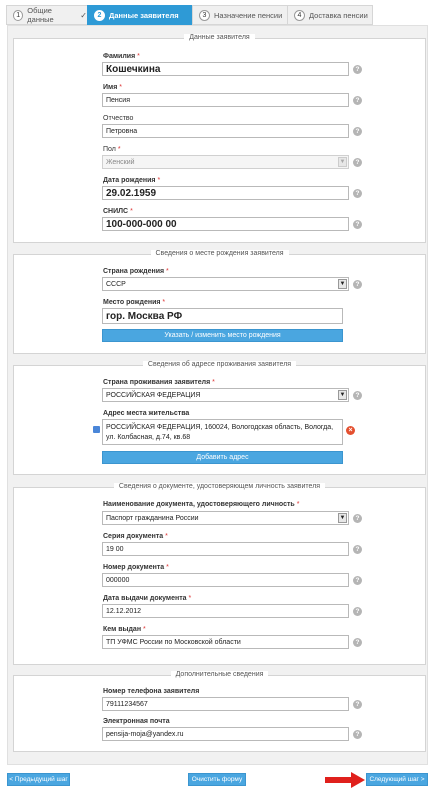  I want to click on address-line-2: ул. Колбасная, д.74, кв.68, so click(148, 437).